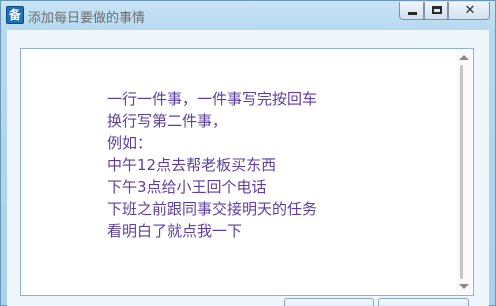 The width and height of the screenshot is (496, 306). I want to click on close-button: ✕, so click(469, 11).